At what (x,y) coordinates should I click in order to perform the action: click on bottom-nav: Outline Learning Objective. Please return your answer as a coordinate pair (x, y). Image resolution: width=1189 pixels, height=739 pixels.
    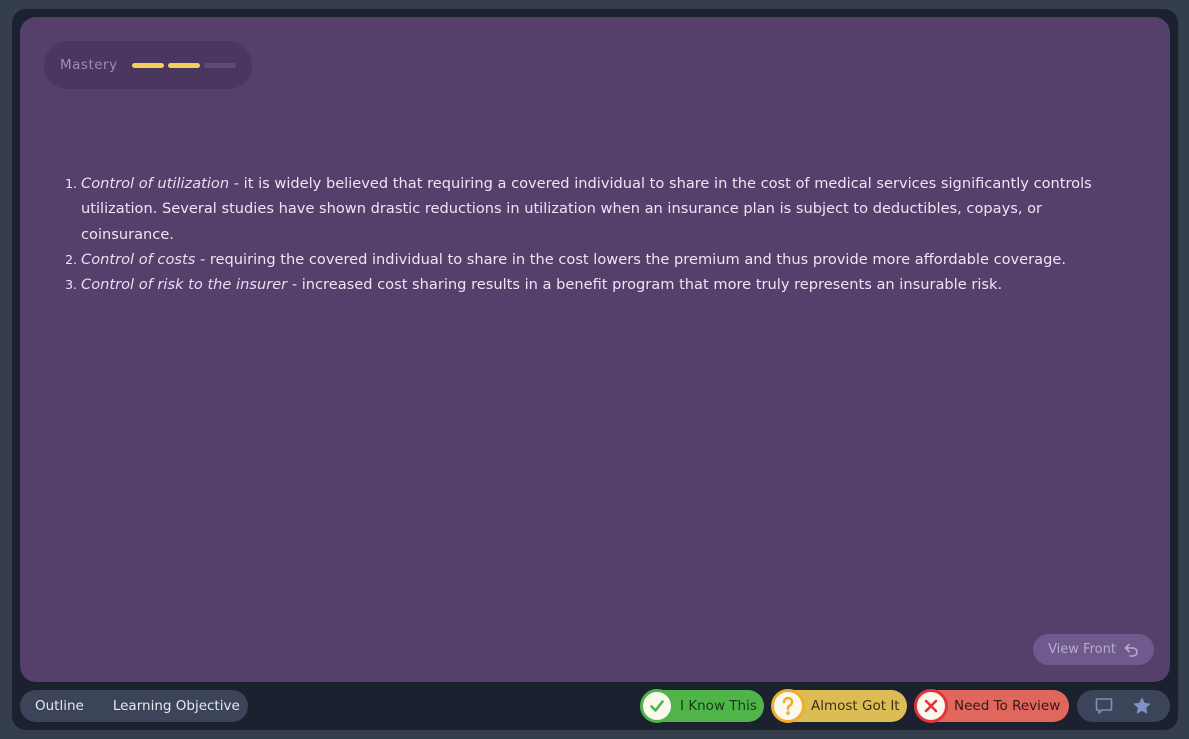
    Looking at the image, I should click on (134, 706).